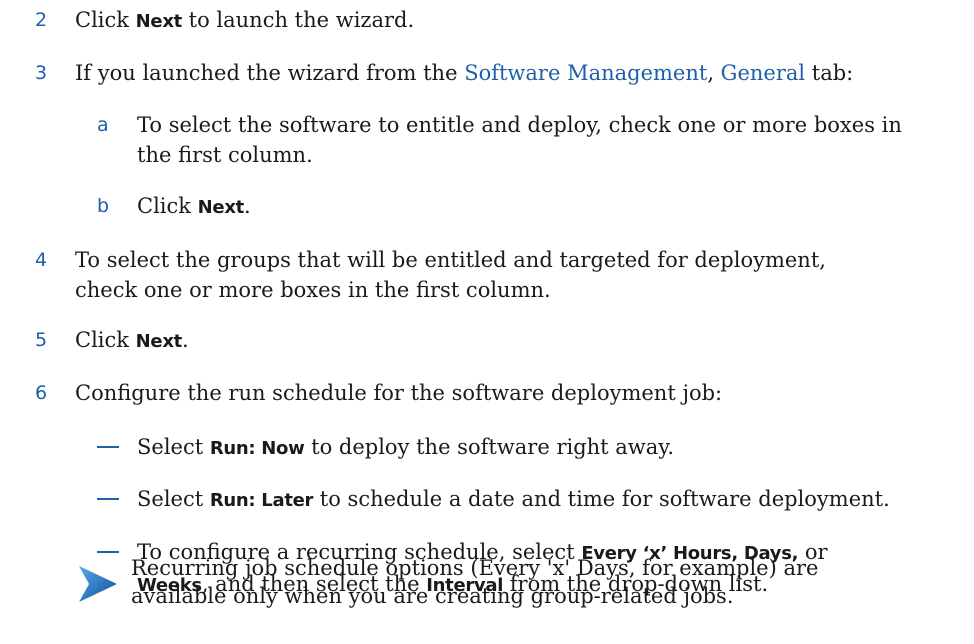 This screenshot has height=644, width=974. I want to click on step-number: 4, so click(41, 260).